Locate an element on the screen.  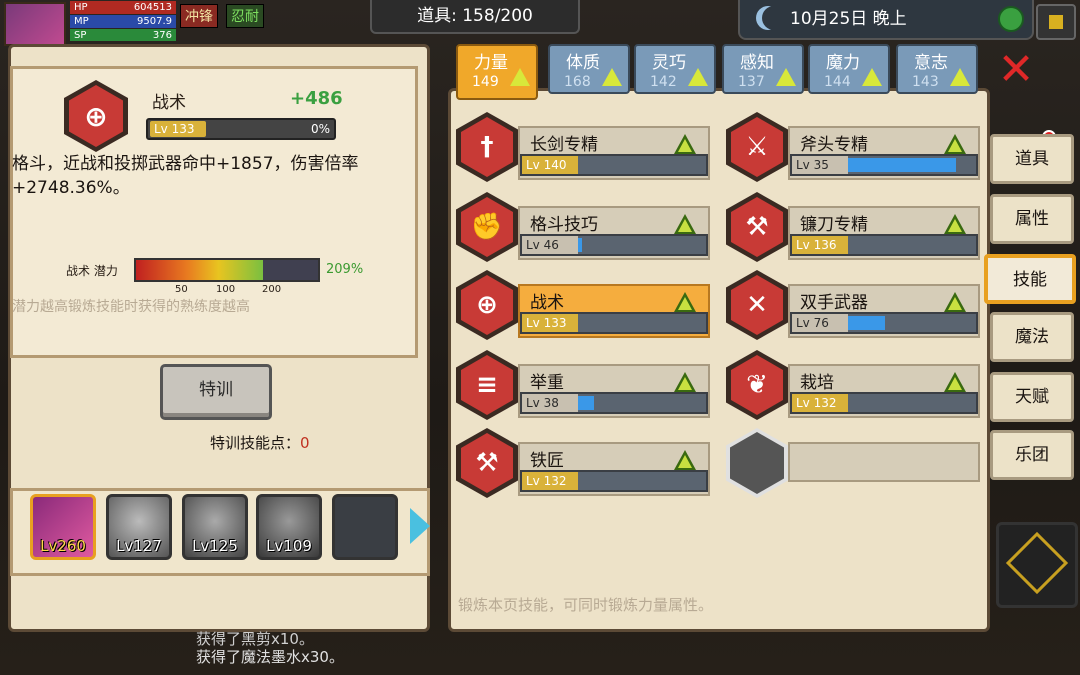
party-member-level: Lv125 is located at coordinates (215, 546).